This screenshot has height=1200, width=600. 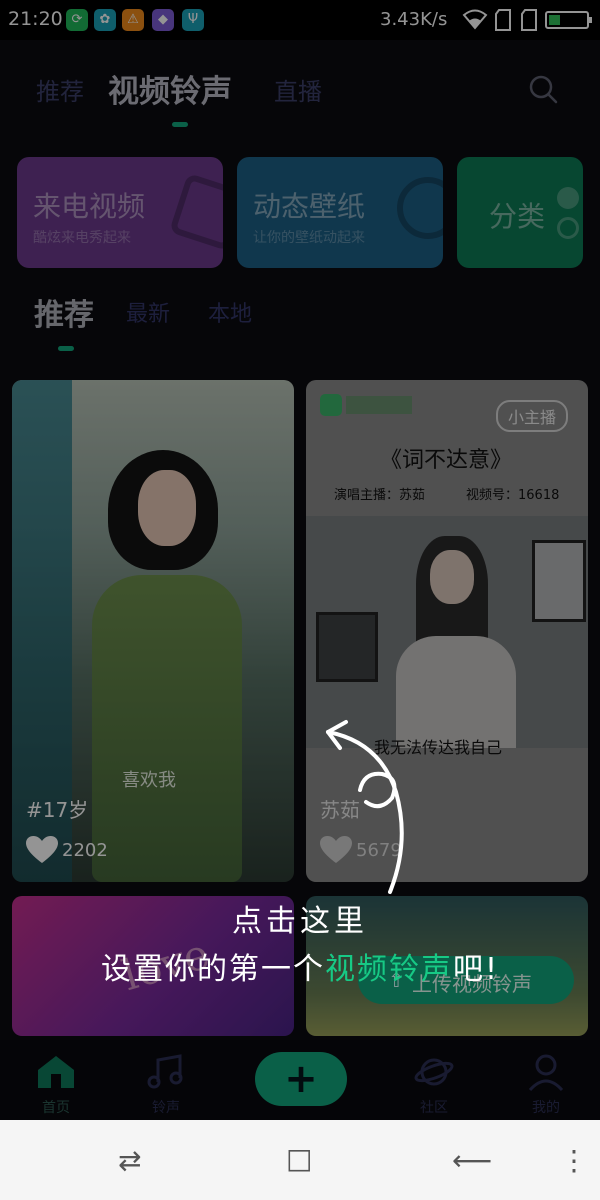 I want to click on guide-text-highlight: 视频铃声, so click(x=388, y=969).